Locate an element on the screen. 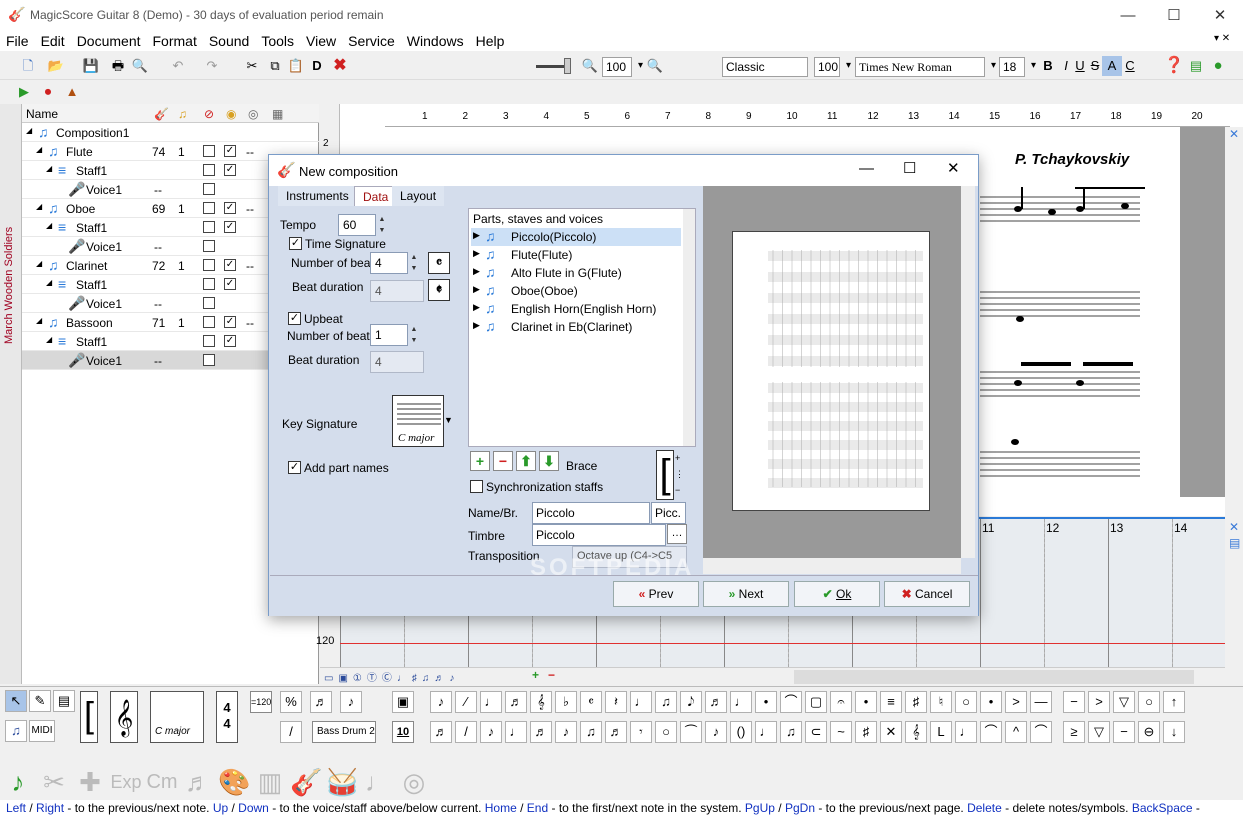 The height and width of the screenshot is (817, 1243). midi-button: MIDI is located at coordinates (42, 731).